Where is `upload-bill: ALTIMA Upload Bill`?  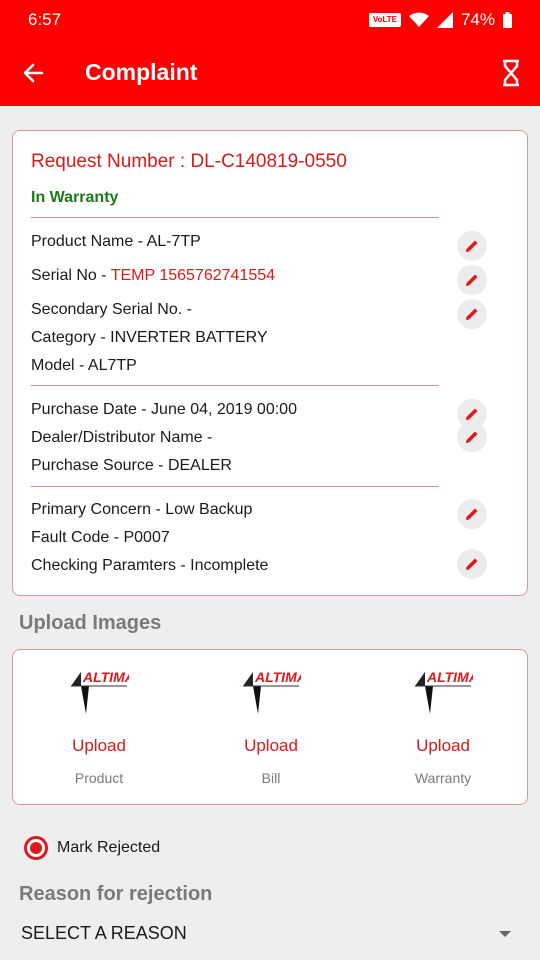
upload-bill: ALTIMA Upload Bill is located at coordinates (271, 728).